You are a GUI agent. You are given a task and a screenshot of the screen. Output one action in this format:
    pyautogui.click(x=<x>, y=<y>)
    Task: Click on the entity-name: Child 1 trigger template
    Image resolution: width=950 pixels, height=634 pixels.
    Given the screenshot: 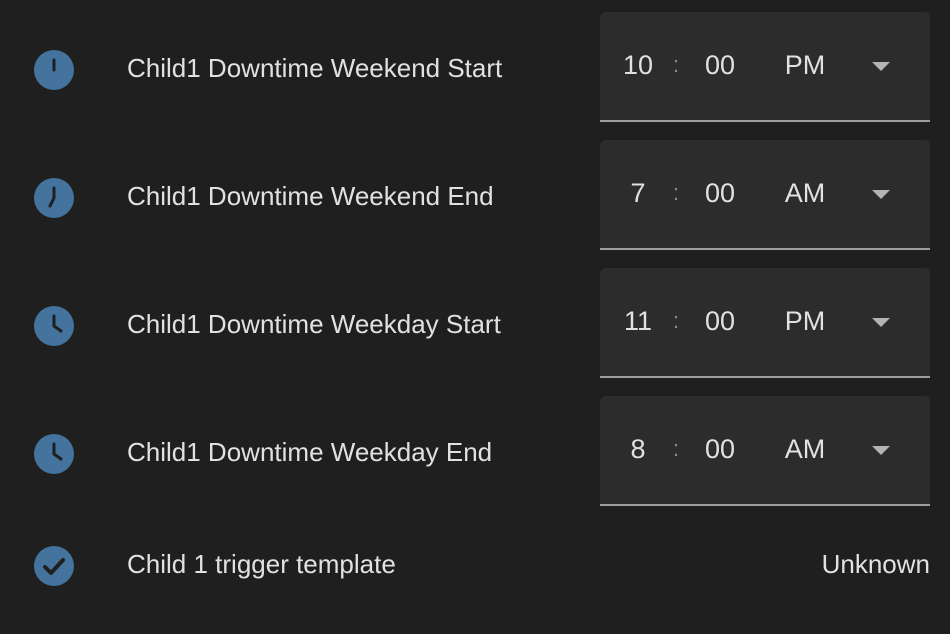 What is the action you would take?
    pyautogui.click(x=261, y=564)
    